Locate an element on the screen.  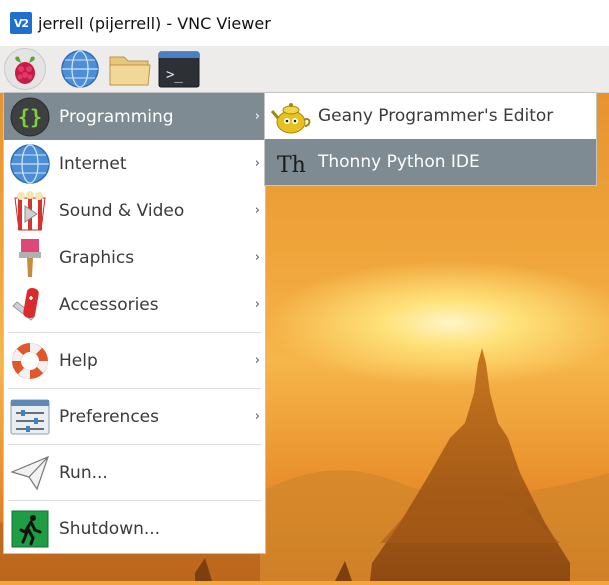
thonny-th-glyph: Th is located at coordinates (291, 165).